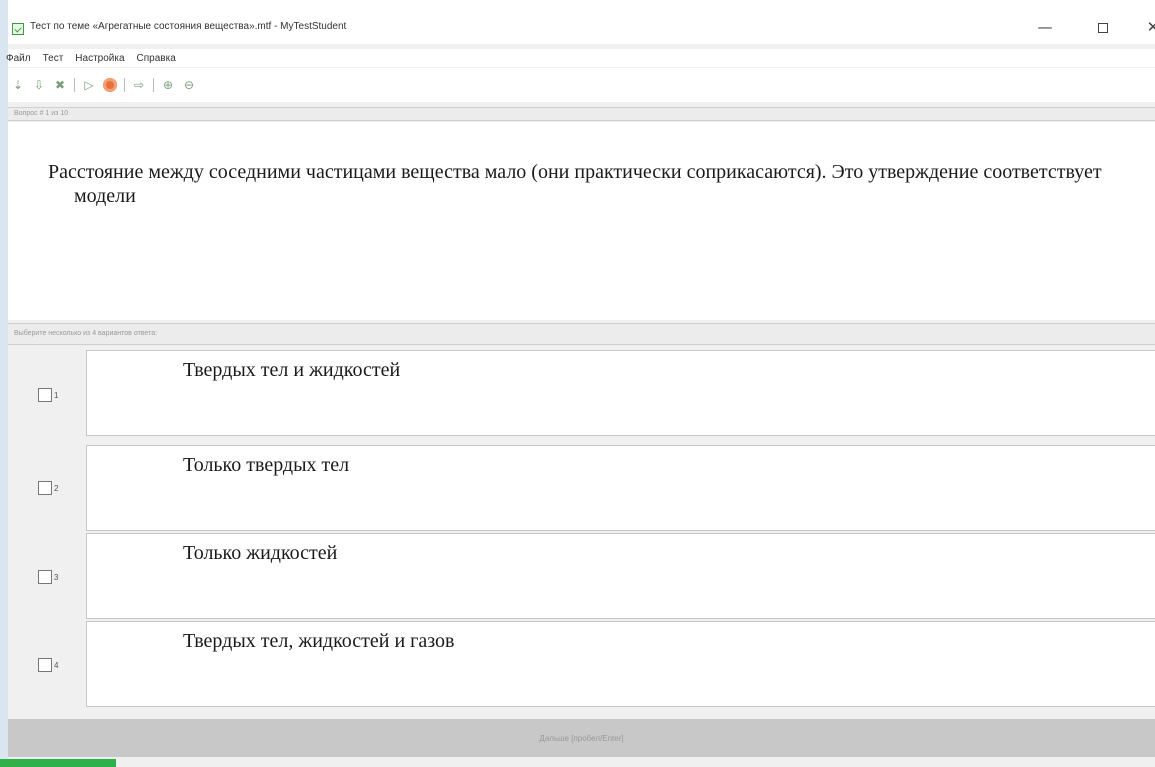 The height and width of the screenshot is (767, 1155). I want to click on answer-text: Только жидкостей, so click(260, 553).